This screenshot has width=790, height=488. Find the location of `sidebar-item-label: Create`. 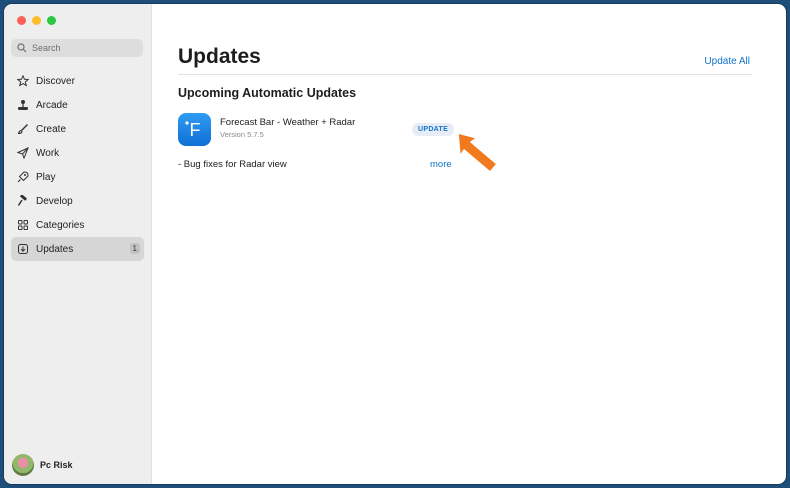

sidebar-item-label: Create is located at coordinates (51, 129).